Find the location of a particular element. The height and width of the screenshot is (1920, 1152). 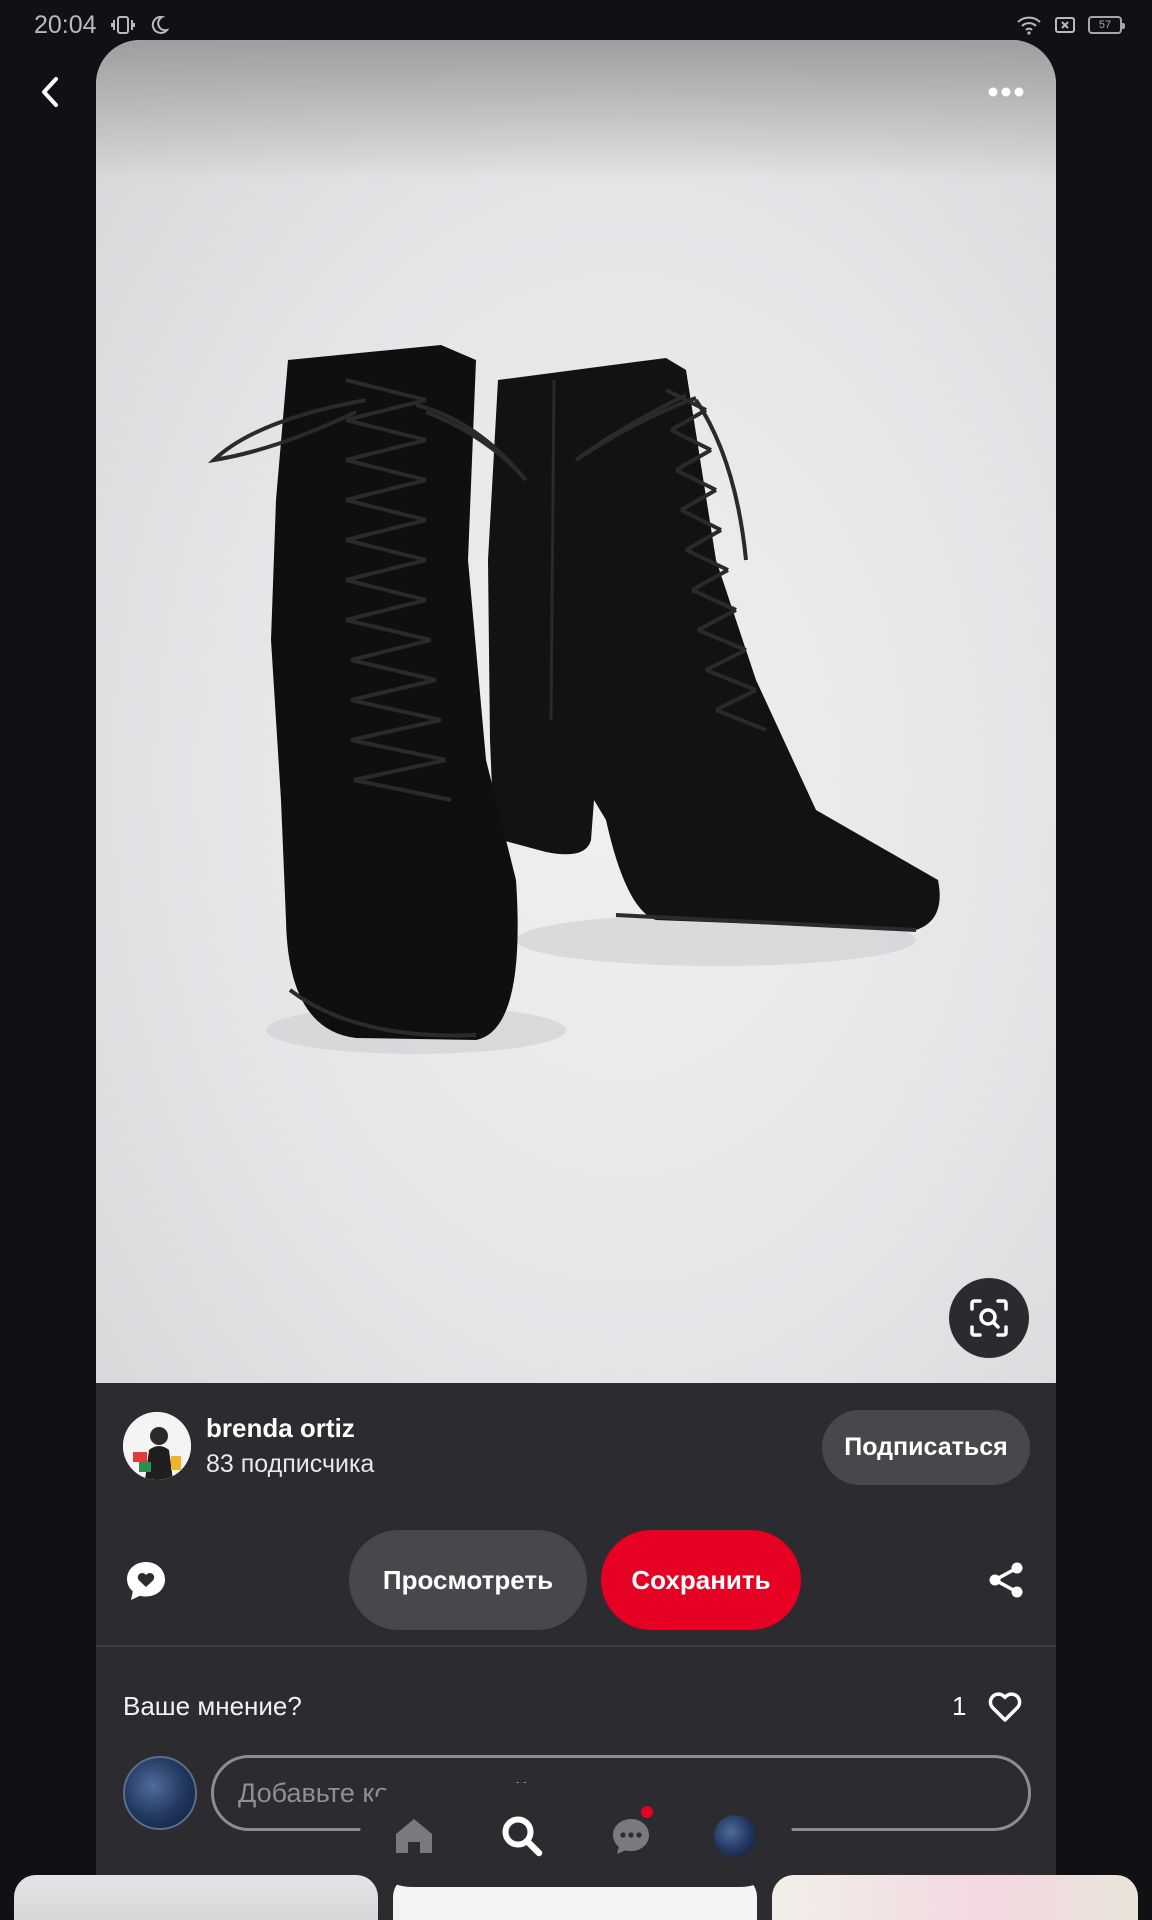

nav-home is located at coordinates (414, 1836).